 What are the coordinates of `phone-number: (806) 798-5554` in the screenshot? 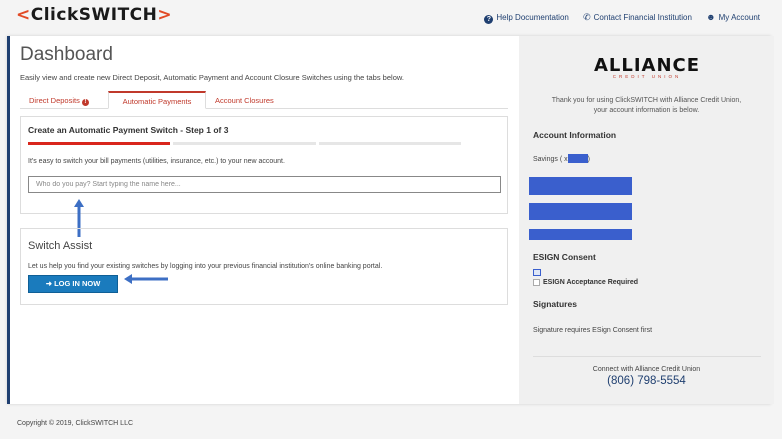 It's located at (646, 381).